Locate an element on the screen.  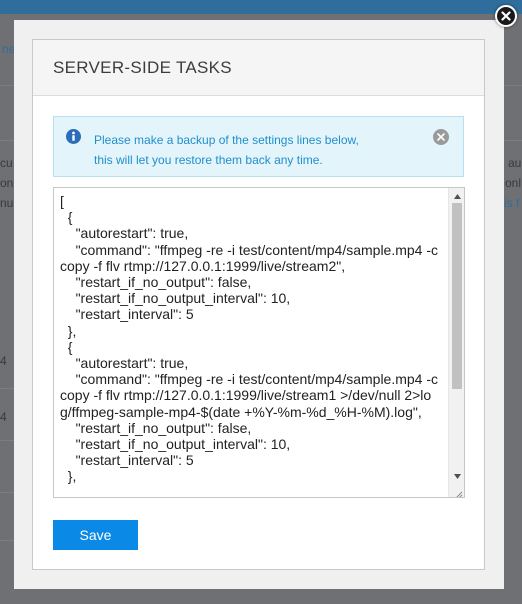
background-text: on is located at coordinates (7, 183).